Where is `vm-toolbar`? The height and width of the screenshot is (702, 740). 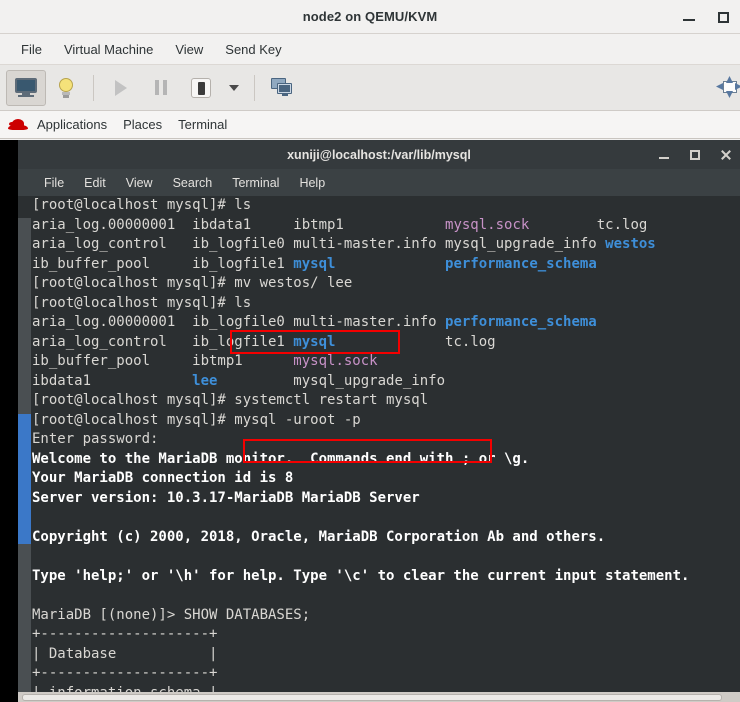
vm-toolbar is located at coordinates (370, 88).